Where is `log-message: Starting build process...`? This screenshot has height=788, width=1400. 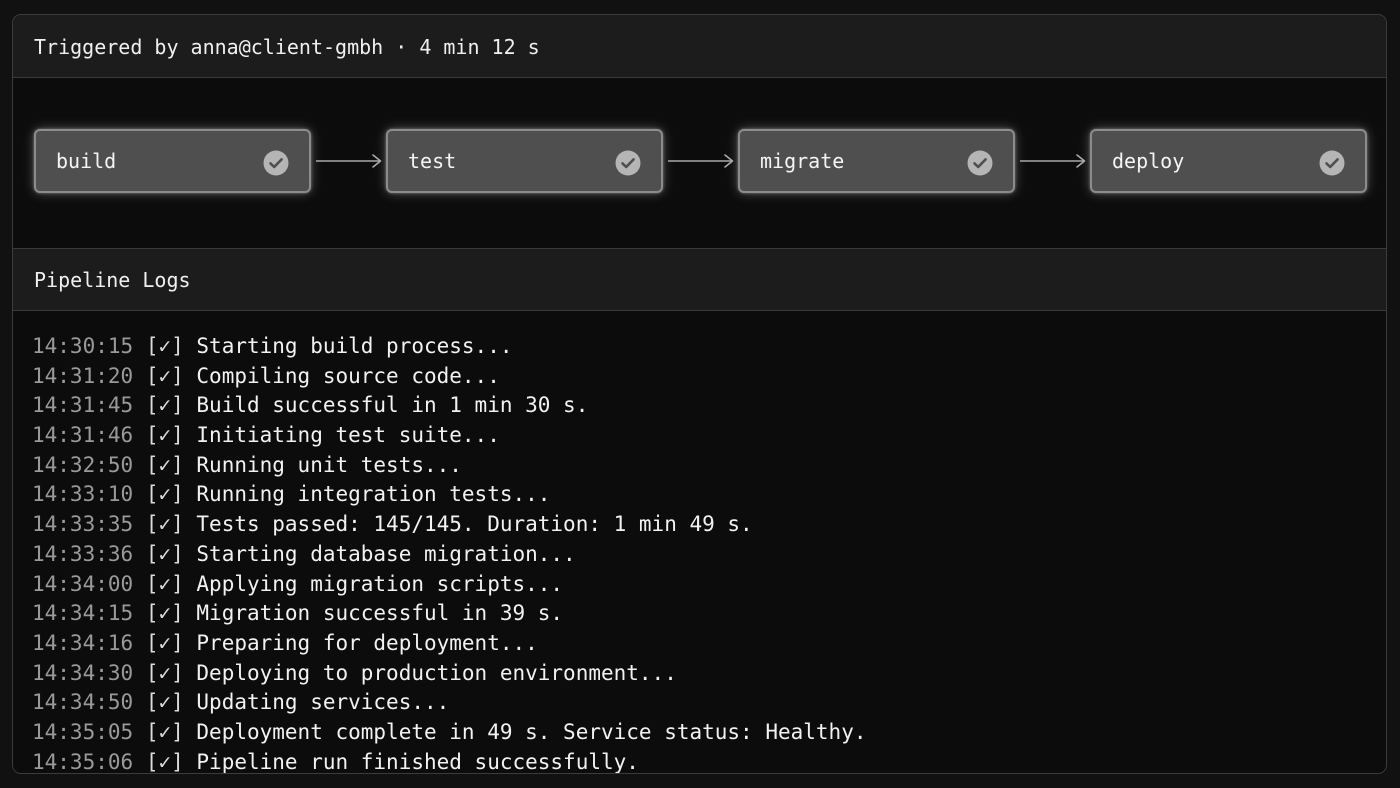 log-message: Starting build process... is located at coordinates (354, 346).